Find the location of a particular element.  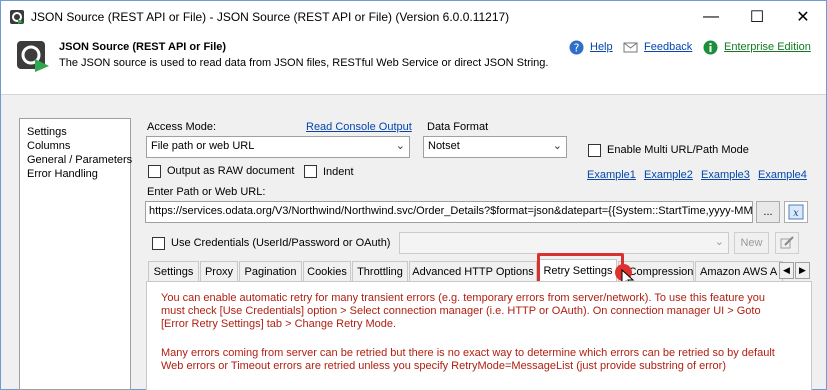

maximize-button: ☐ is located at coordinates (757, 17).